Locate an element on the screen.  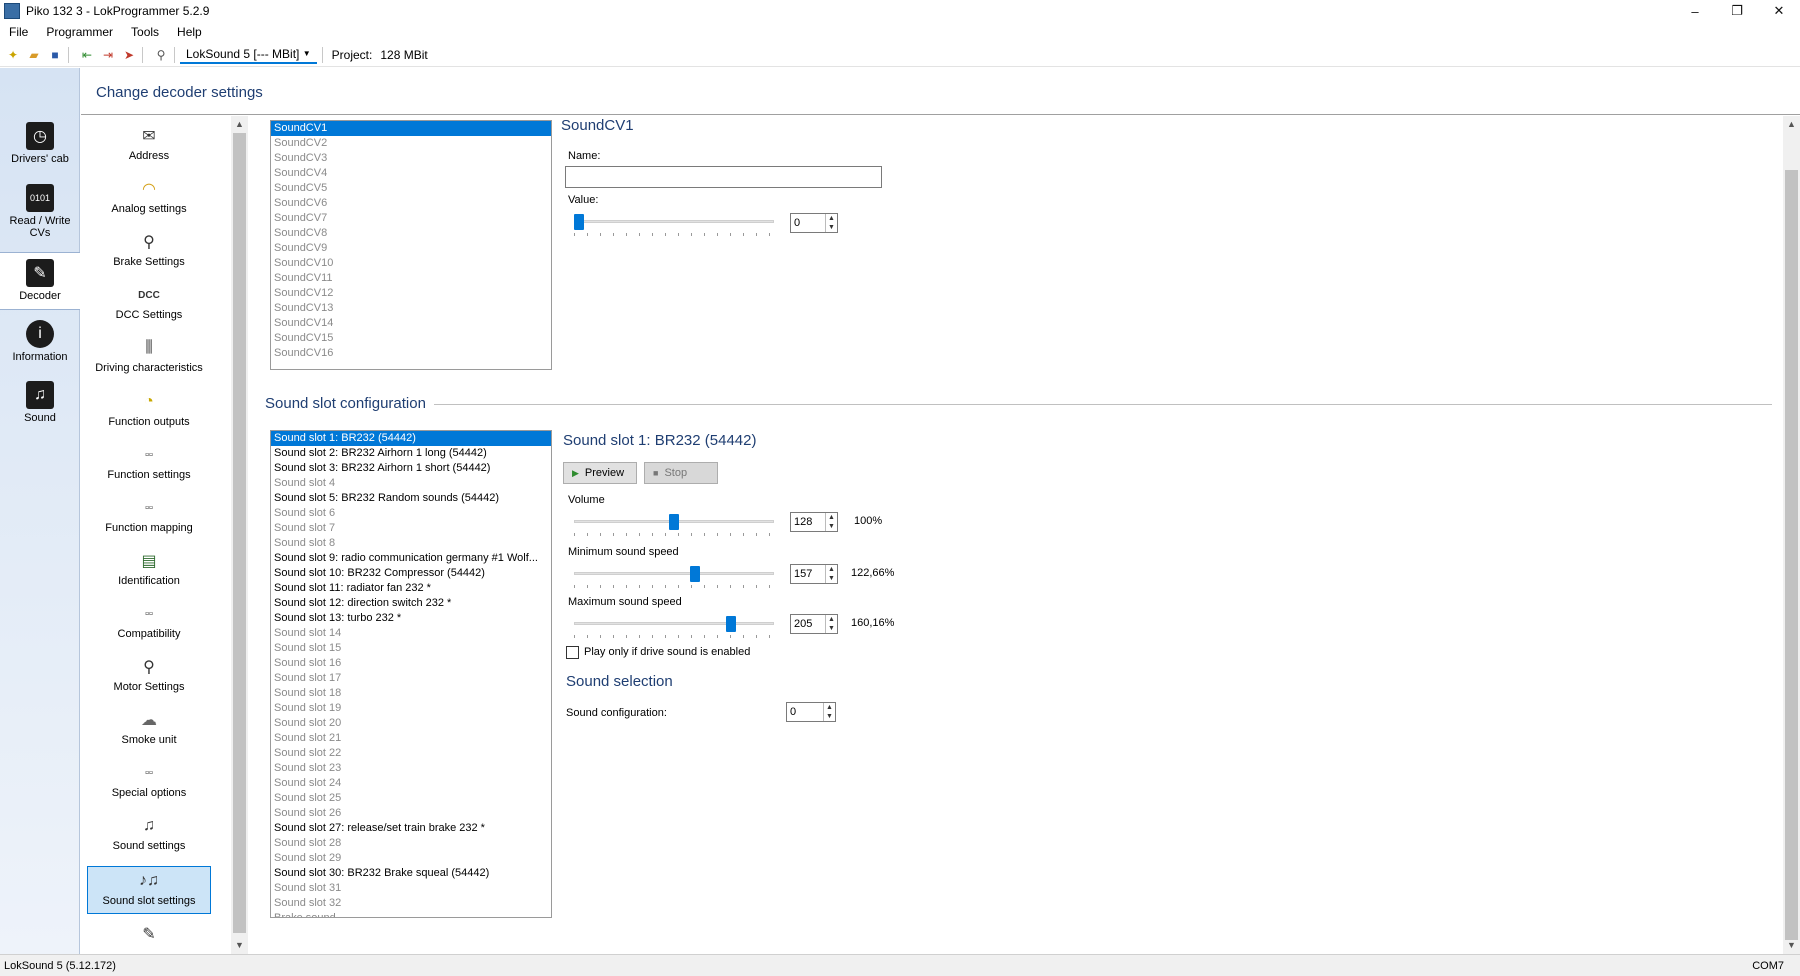
sound-slot-item: Sound slot 13: turbo 232 * is located at coordinates (411, 618).